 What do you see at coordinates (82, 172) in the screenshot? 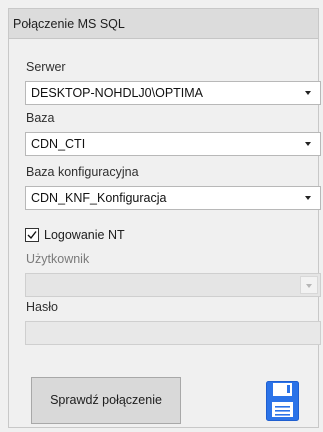
I see `config-database-label: Baza konfiguracyjna` at bounding box center [82, 172].